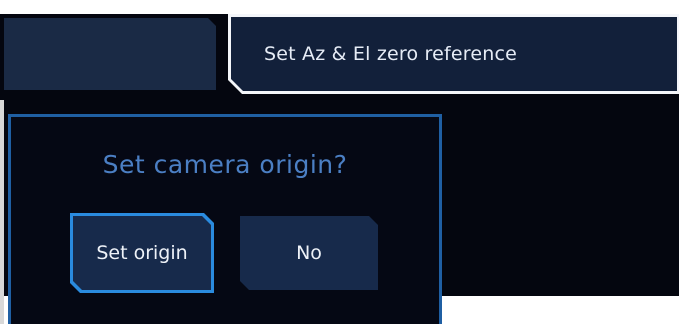 The height and width of the screenshot is (324, 679). Describe the element at coordinates (110, 54) in the screenshot. I see `tab-left` at that location.